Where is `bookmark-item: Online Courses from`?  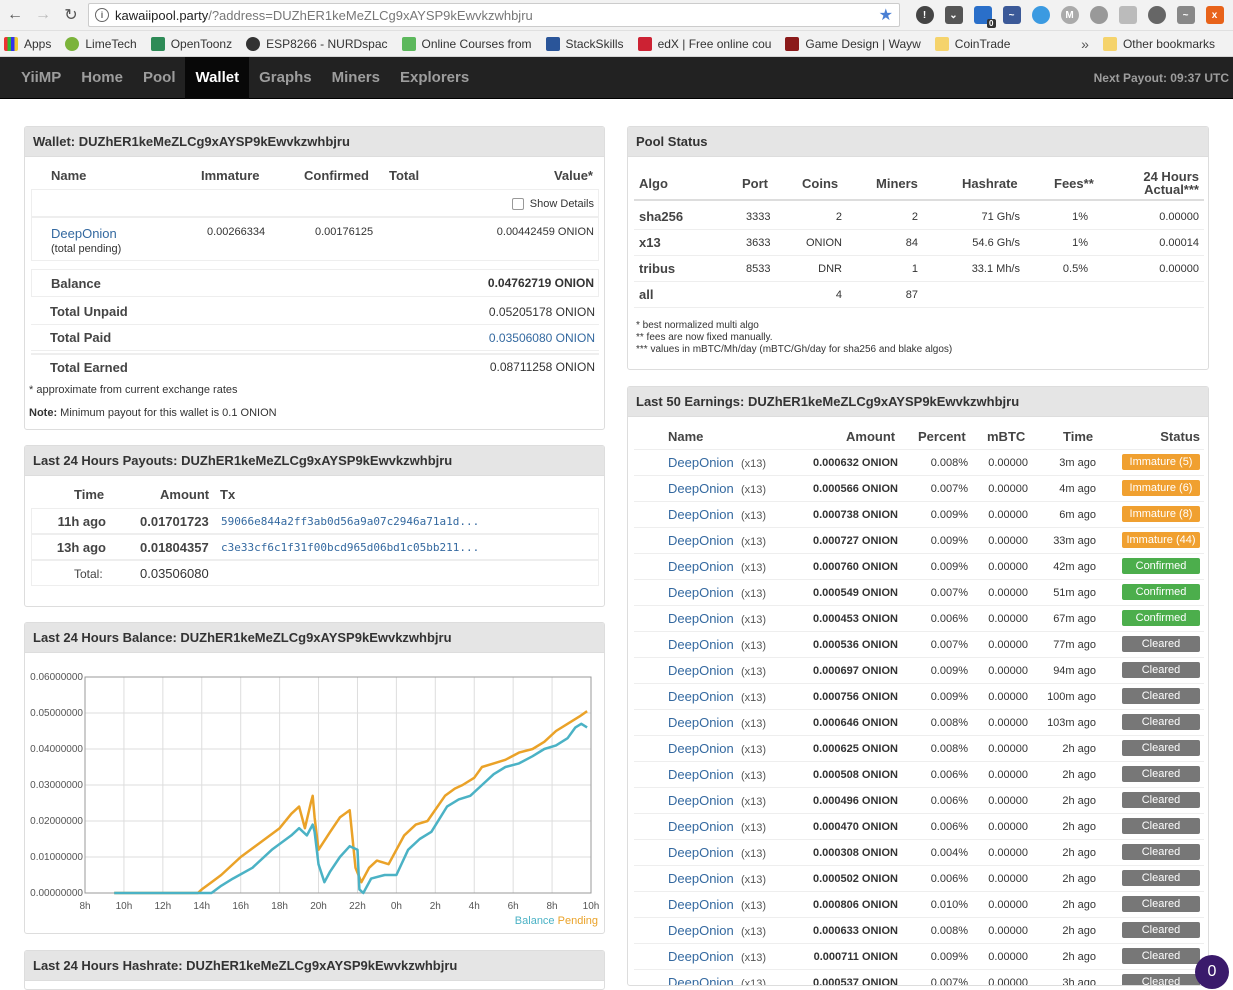 bookmark-item: Online Courses from is located at coordinates (466, 43).